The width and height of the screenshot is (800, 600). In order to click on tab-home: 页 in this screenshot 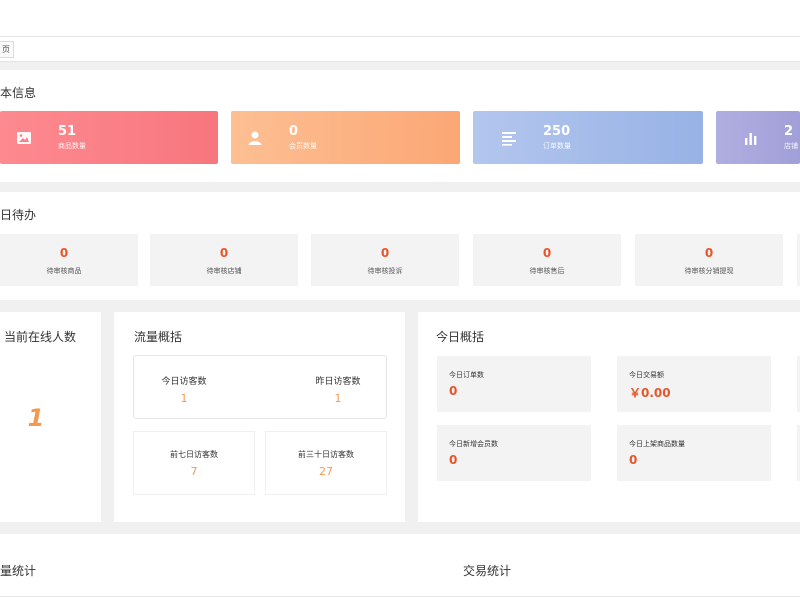, I will do `click(7, 49)`.